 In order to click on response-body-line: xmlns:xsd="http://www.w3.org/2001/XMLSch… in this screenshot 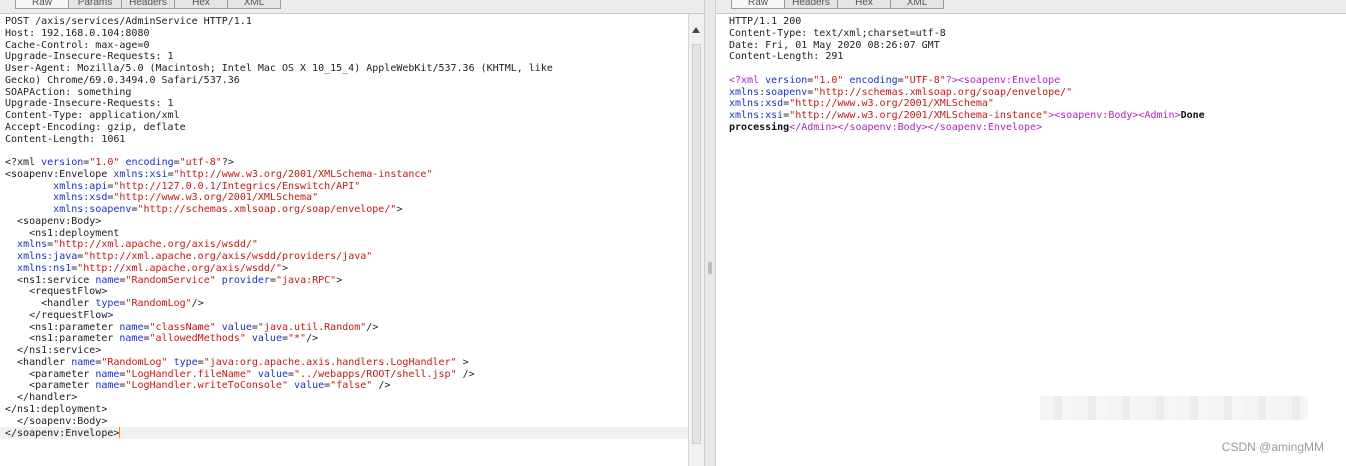, I will do `click(1037, 104)`.